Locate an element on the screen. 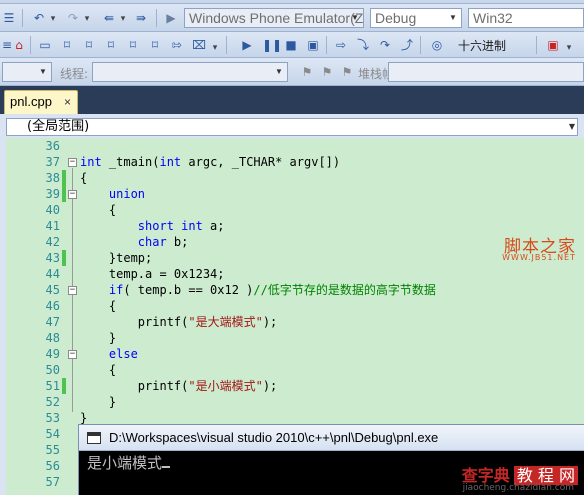 This screenshot has height=495, width=584. process-combo: ▼ is located at coordinates (27, 72).